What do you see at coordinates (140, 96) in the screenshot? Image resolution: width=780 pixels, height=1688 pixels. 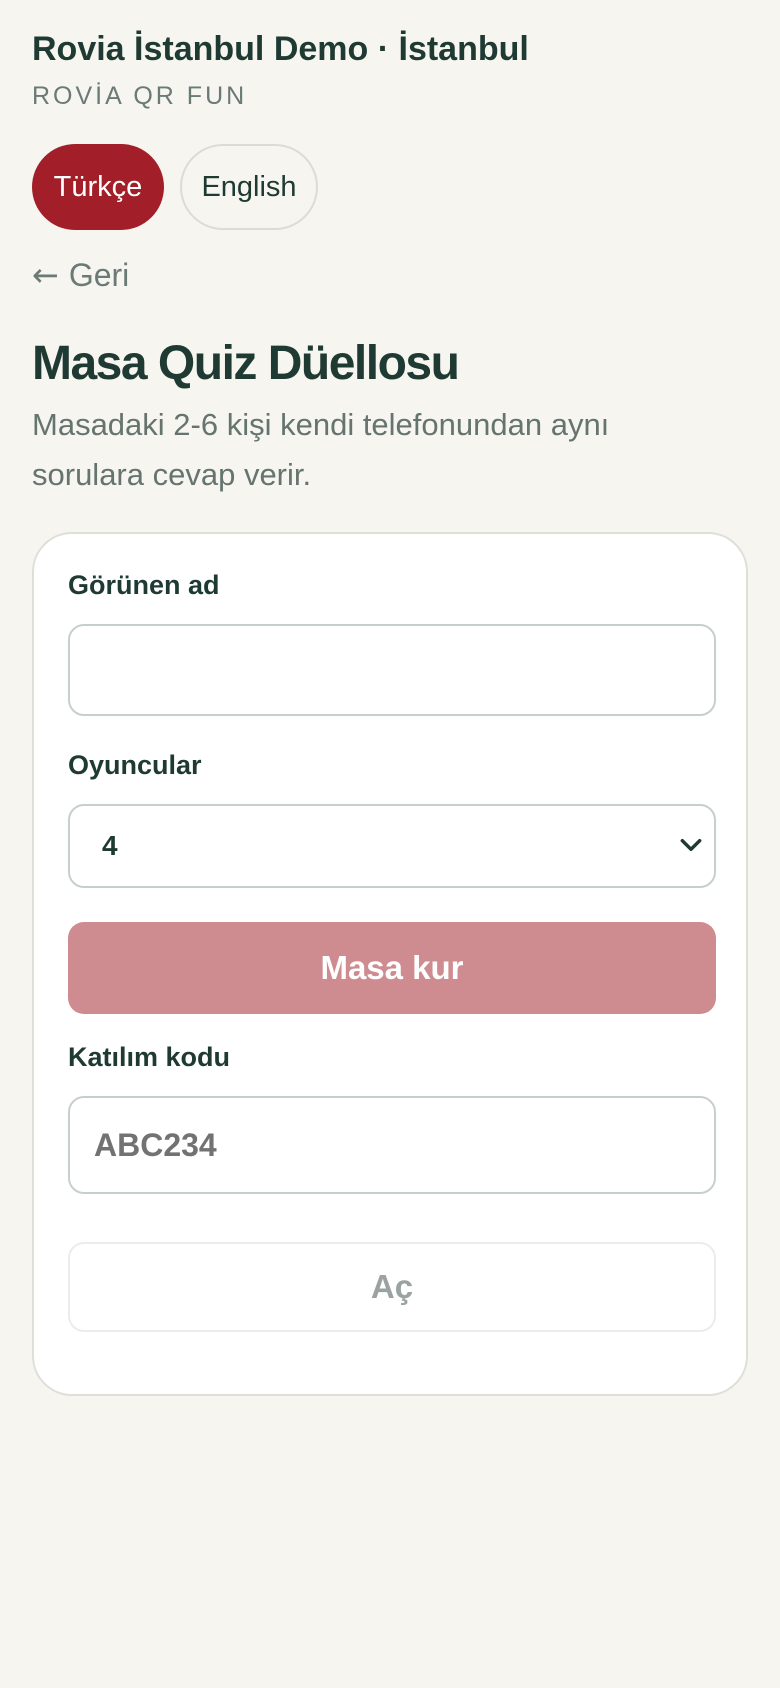 I see `venue-subtitle: ROVİA QR FUN` at bounding box center [140, 96].